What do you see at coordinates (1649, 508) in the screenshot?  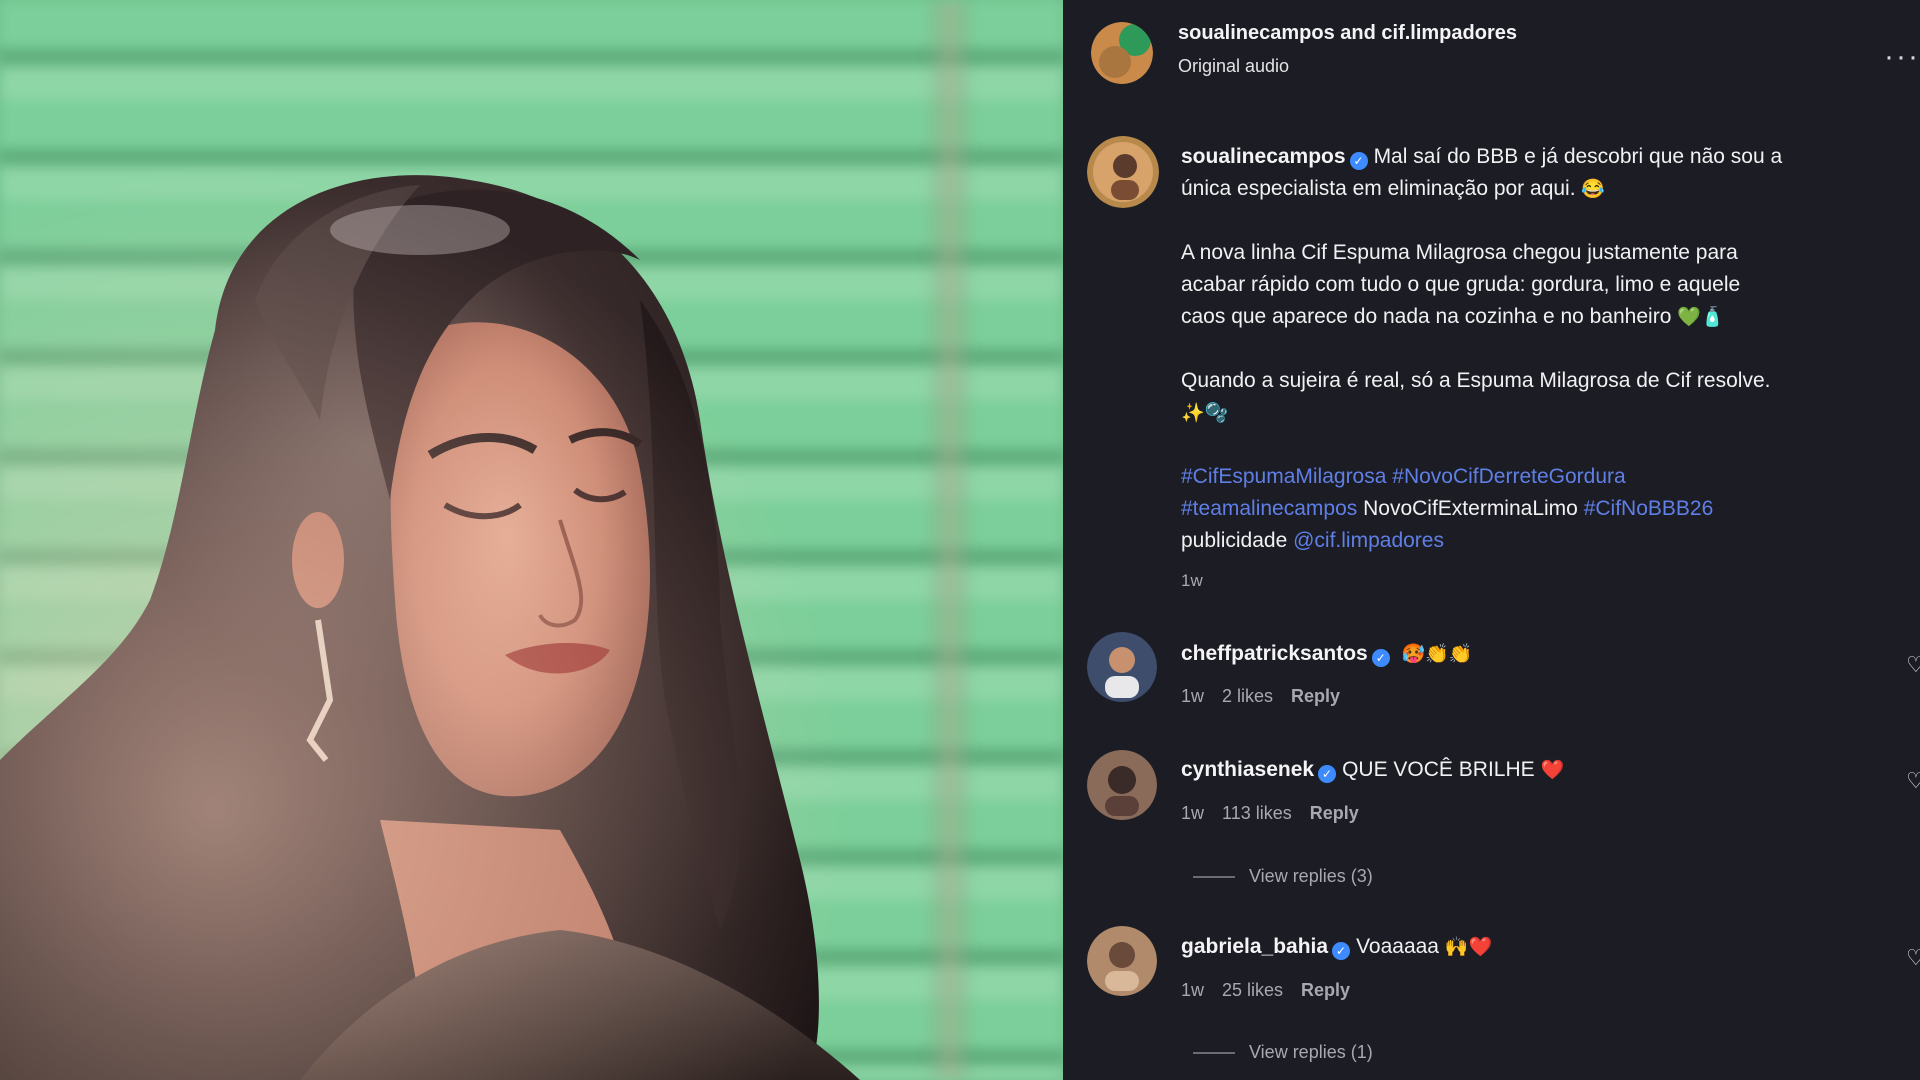 I see `hashtag-link: #CifNoBBB26` at bounding box center [1649, 508].